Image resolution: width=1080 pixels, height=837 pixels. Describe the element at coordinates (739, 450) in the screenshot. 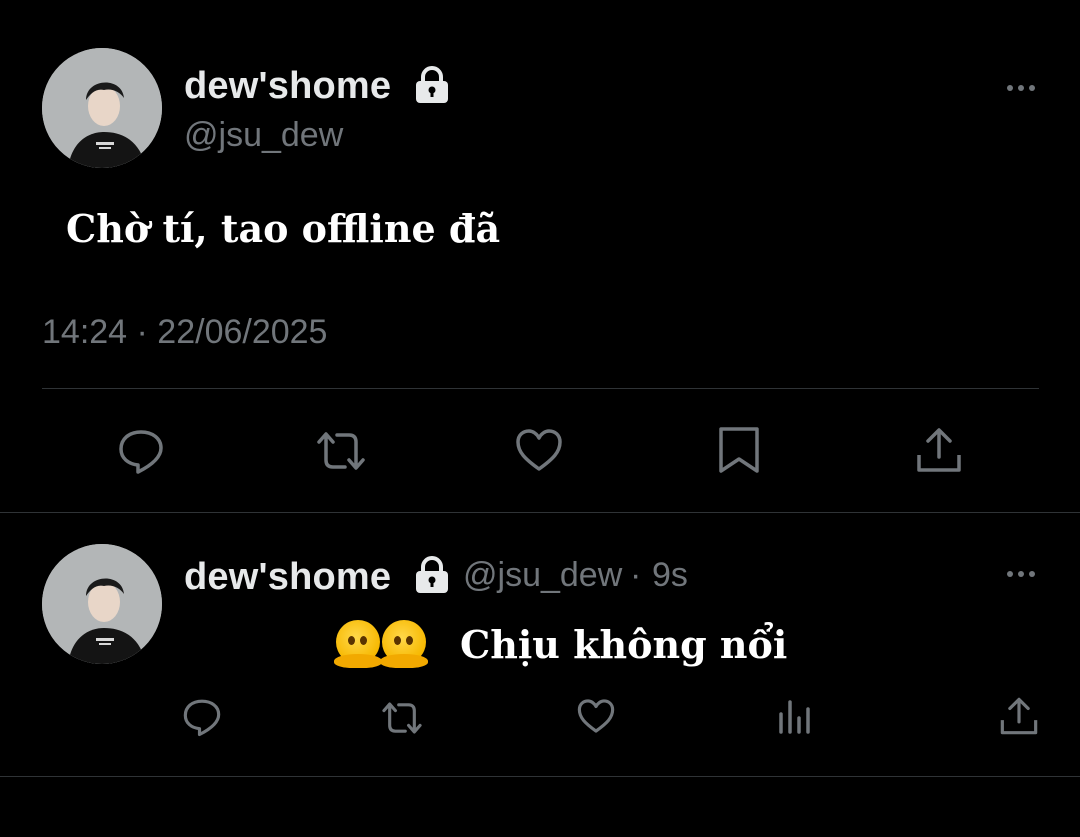

I see `bookmark-icon` at that location.